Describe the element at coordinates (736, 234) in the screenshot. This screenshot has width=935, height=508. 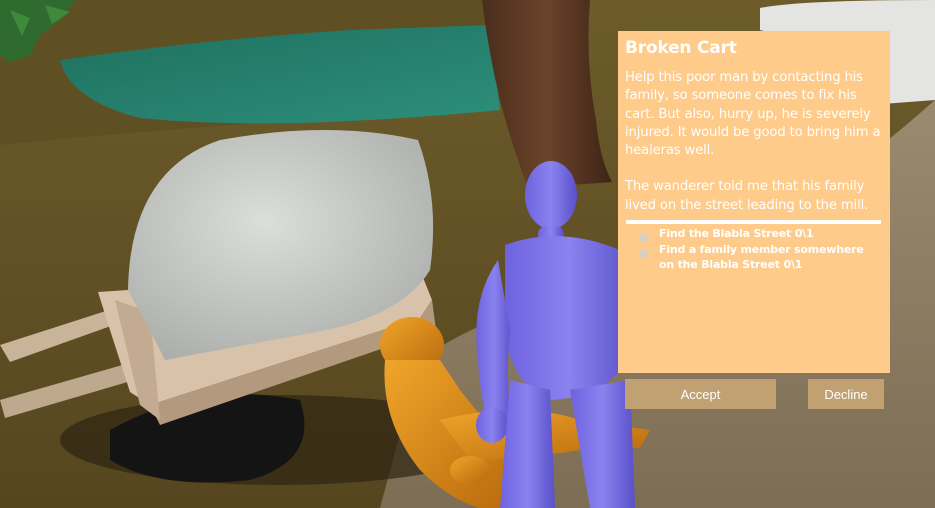
I see `objective-text: Find the Blabla Street 0\1` at that location.